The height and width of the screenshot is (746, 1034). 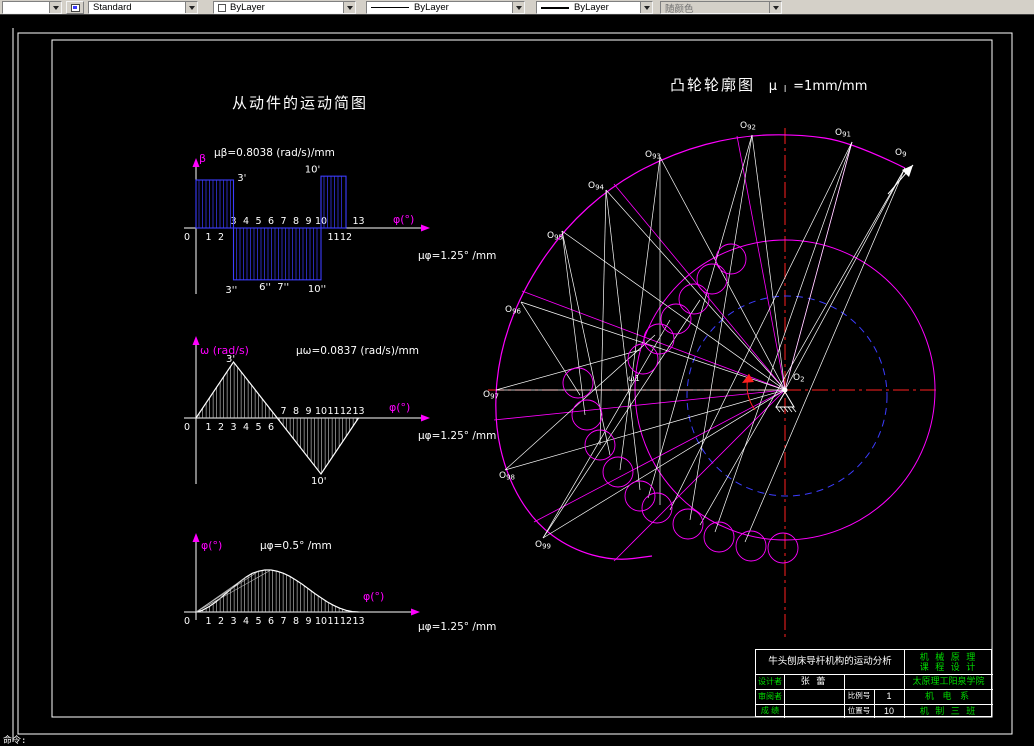 What do you see at coordinates (187, 621) in the screenshot?
I see `tick-label: 0` at bounding box center [187, 621].